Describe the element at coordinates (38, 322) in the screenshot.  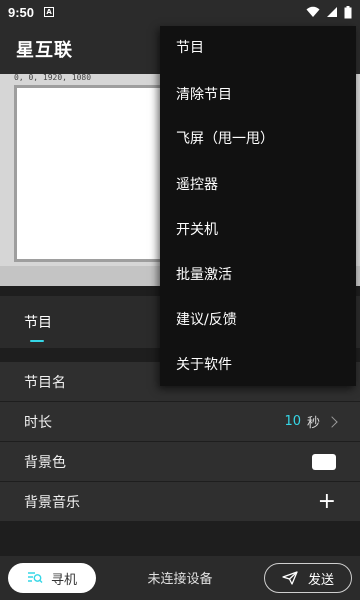
I see `tab-program: 节目` at that location.